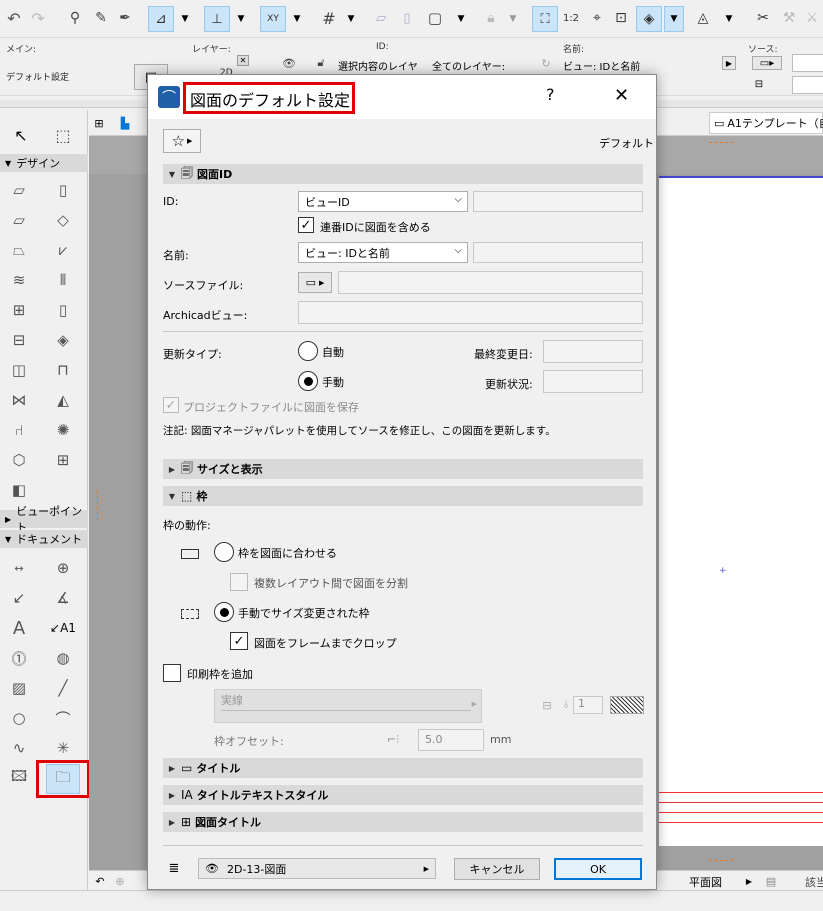 This screenshot has height=911, width=823. I want to click on stair-tool-icon: ≋, so click(19, 280).